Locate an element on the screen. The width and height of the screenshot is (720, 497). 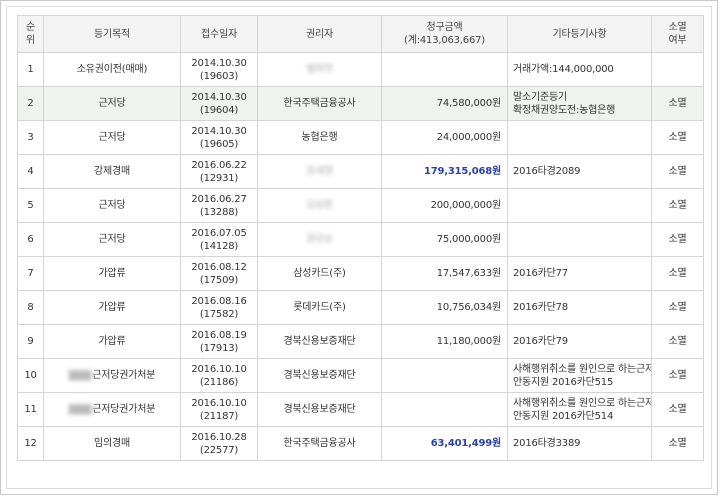
etc-line: 2016카단77 is located at coordinates (540, 273).